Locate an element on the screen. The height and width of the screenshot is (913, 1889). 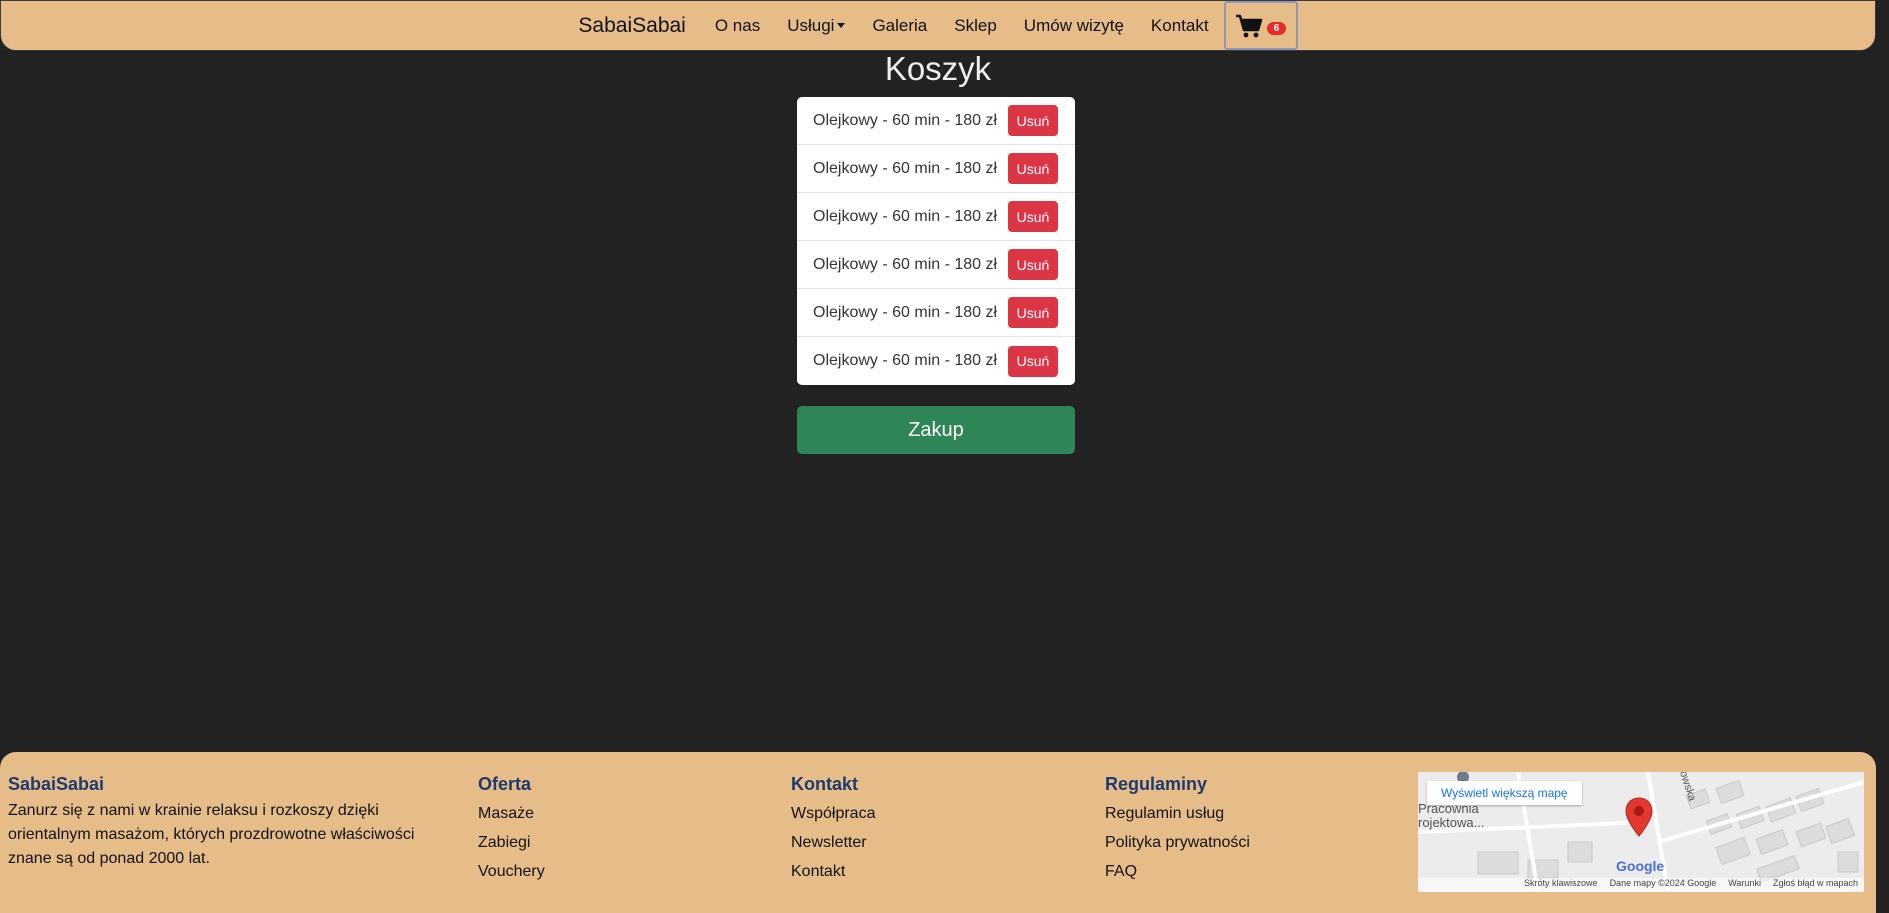
nav-sklep: Sklep is located at coordinates (975, 26).